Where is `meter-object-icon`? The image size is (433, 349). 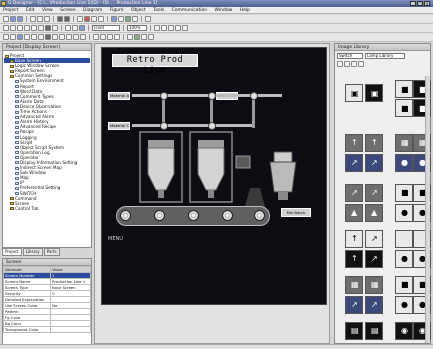 meter-object-icon is located at coordinates (55, 37).